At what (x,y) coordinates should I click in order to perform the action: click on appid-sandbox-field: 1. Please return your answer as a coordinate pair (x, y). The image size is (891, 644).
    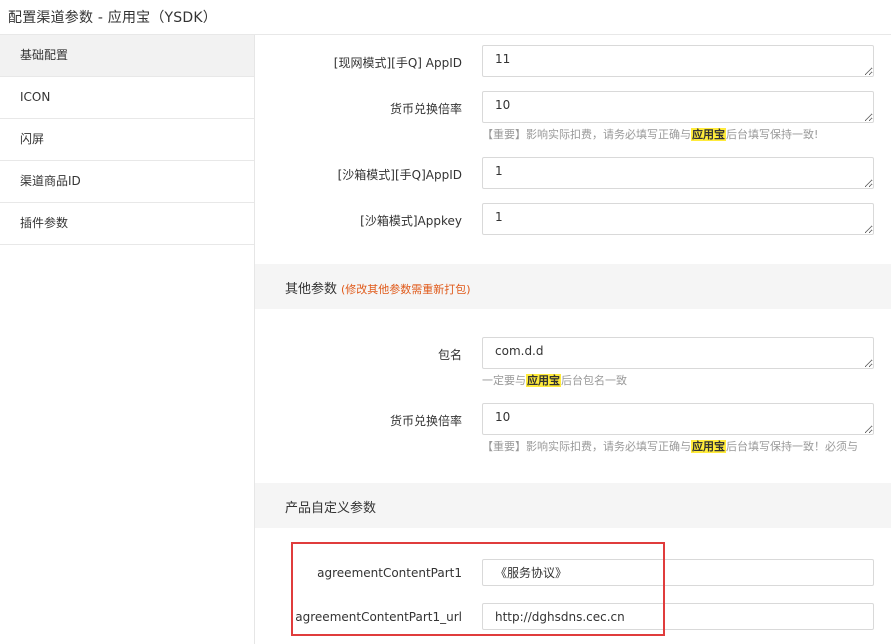
    Looking at the image, I should click on (678, 173).